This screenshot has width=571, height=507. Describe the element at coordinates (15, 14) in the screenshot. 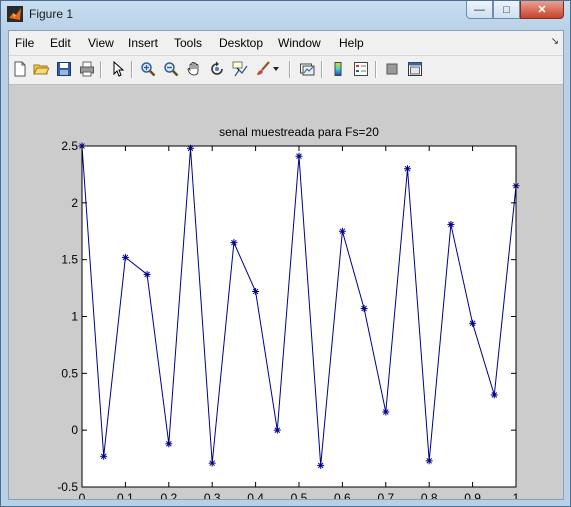

I see `matlab-logo-icon` at that location.